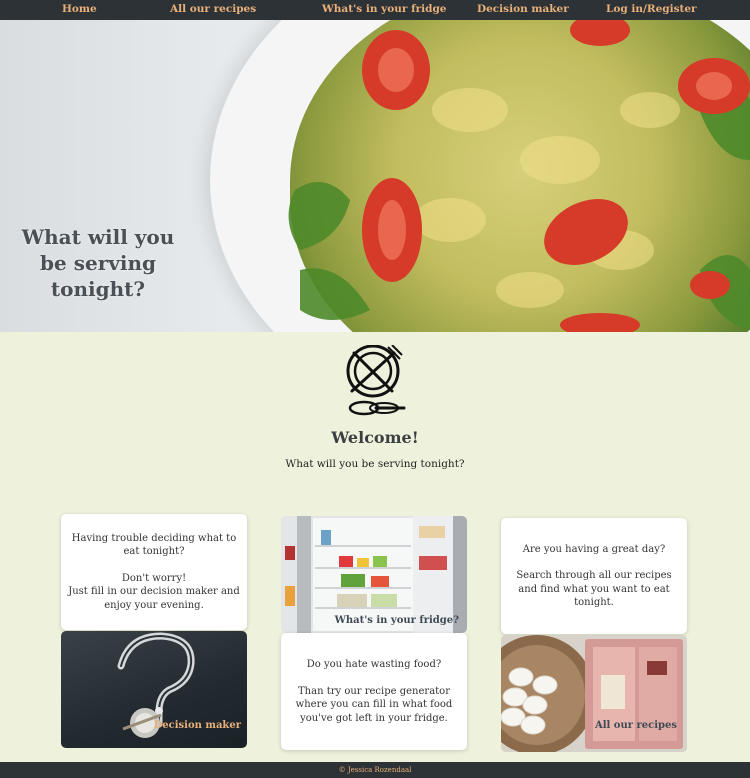 The width and height of the screenshot is (750, 778). I want to click on fridge-caption: What's in your fridge?, so click(397, 621).